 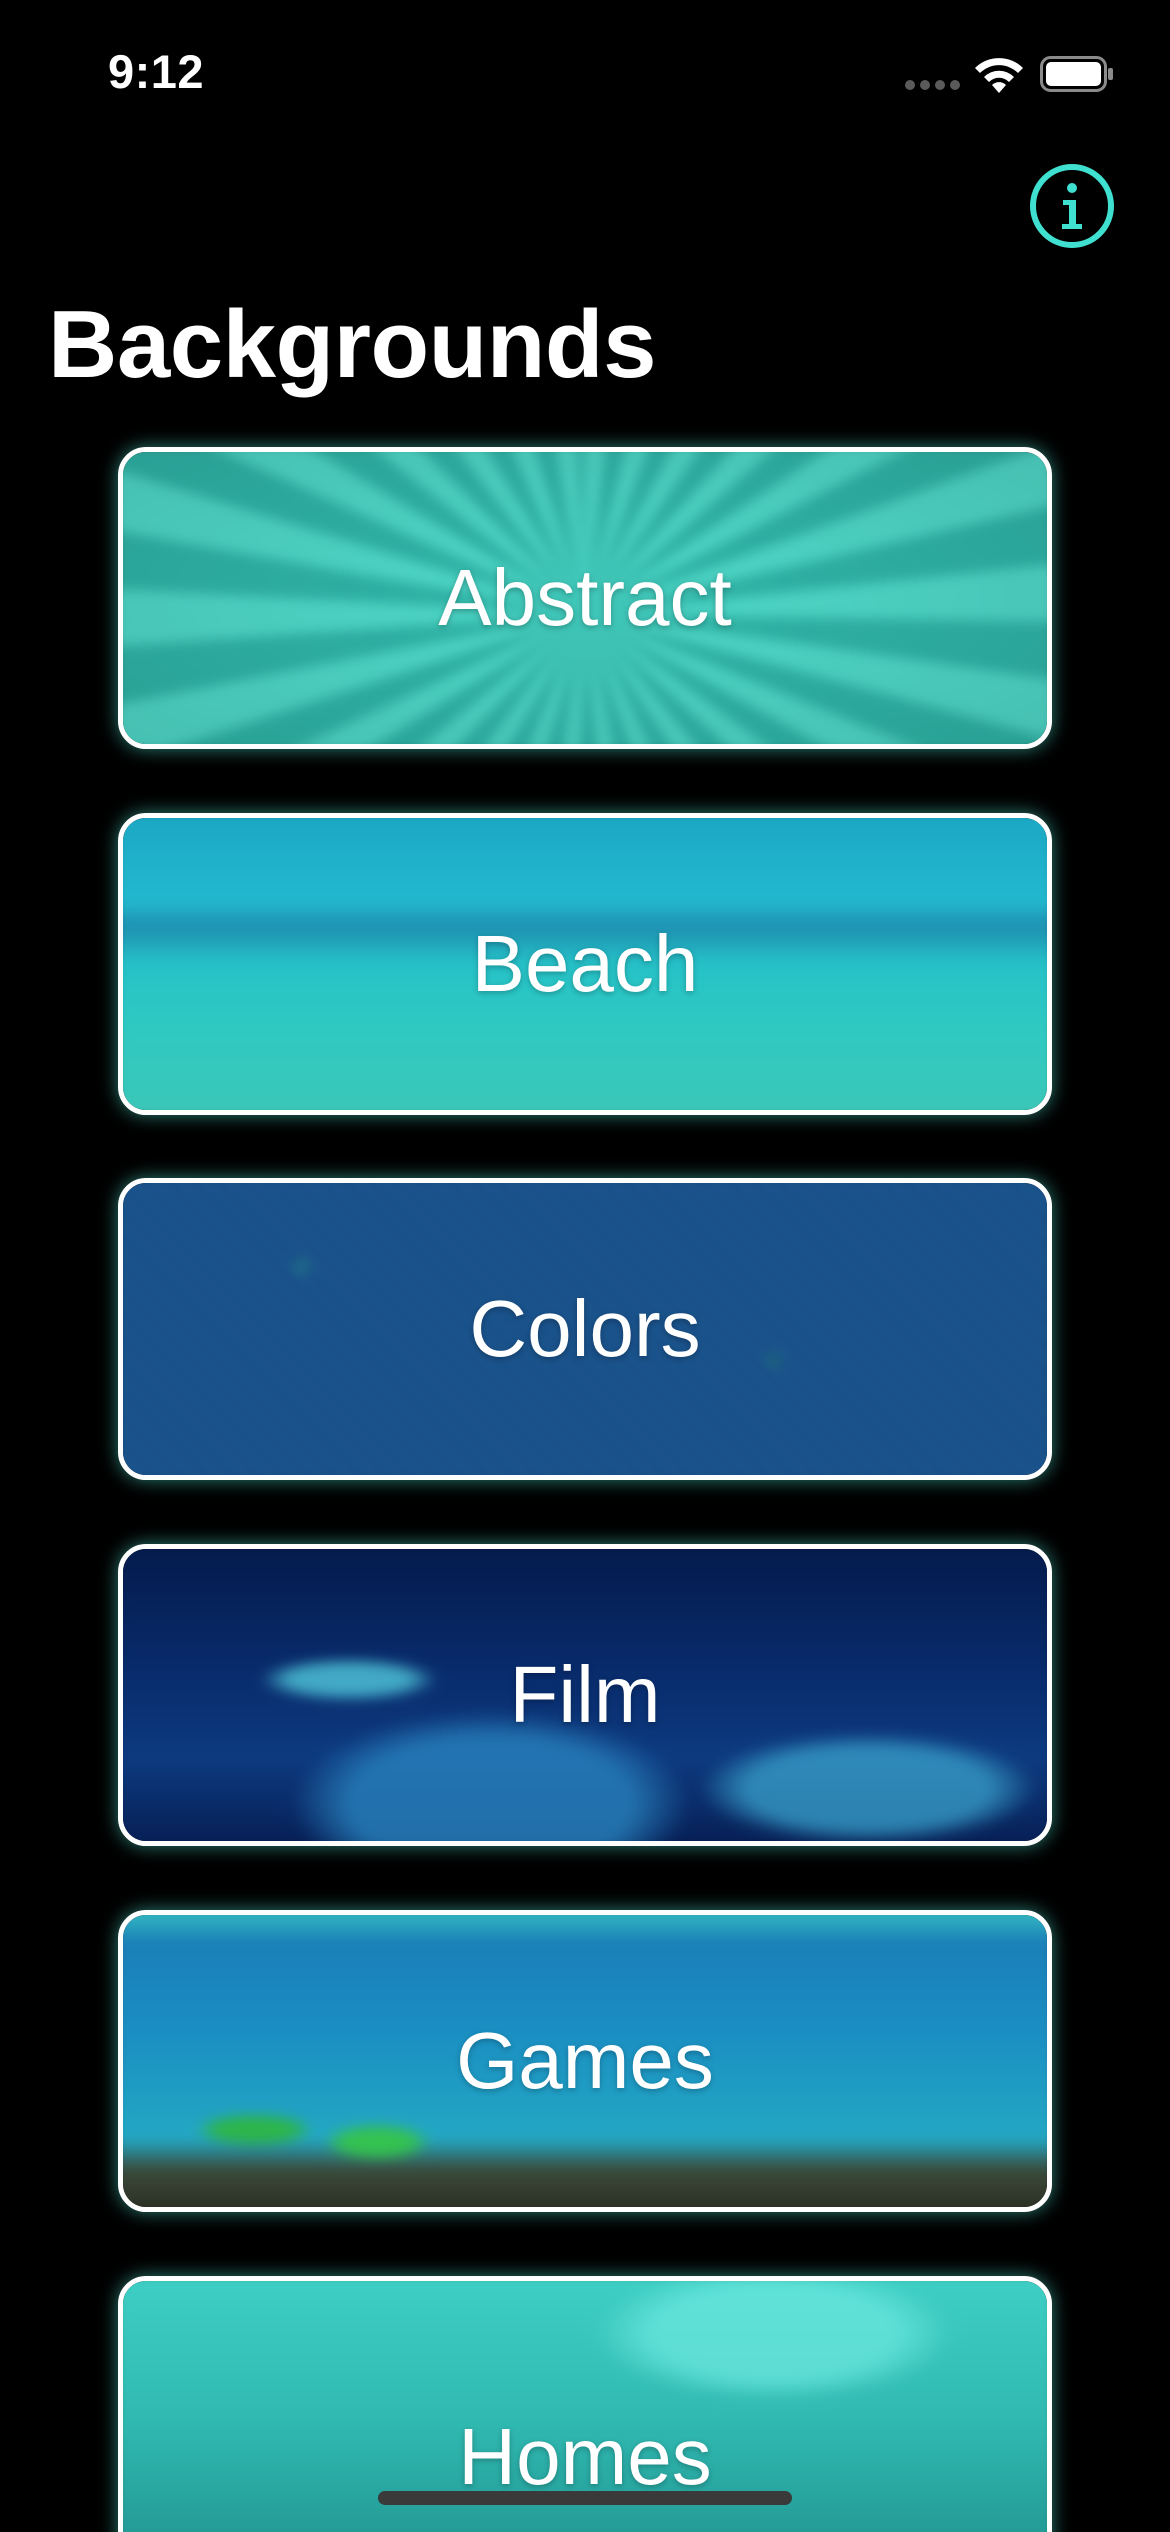 I want to click on category-label: Abstract, so click(x=585, y=597).